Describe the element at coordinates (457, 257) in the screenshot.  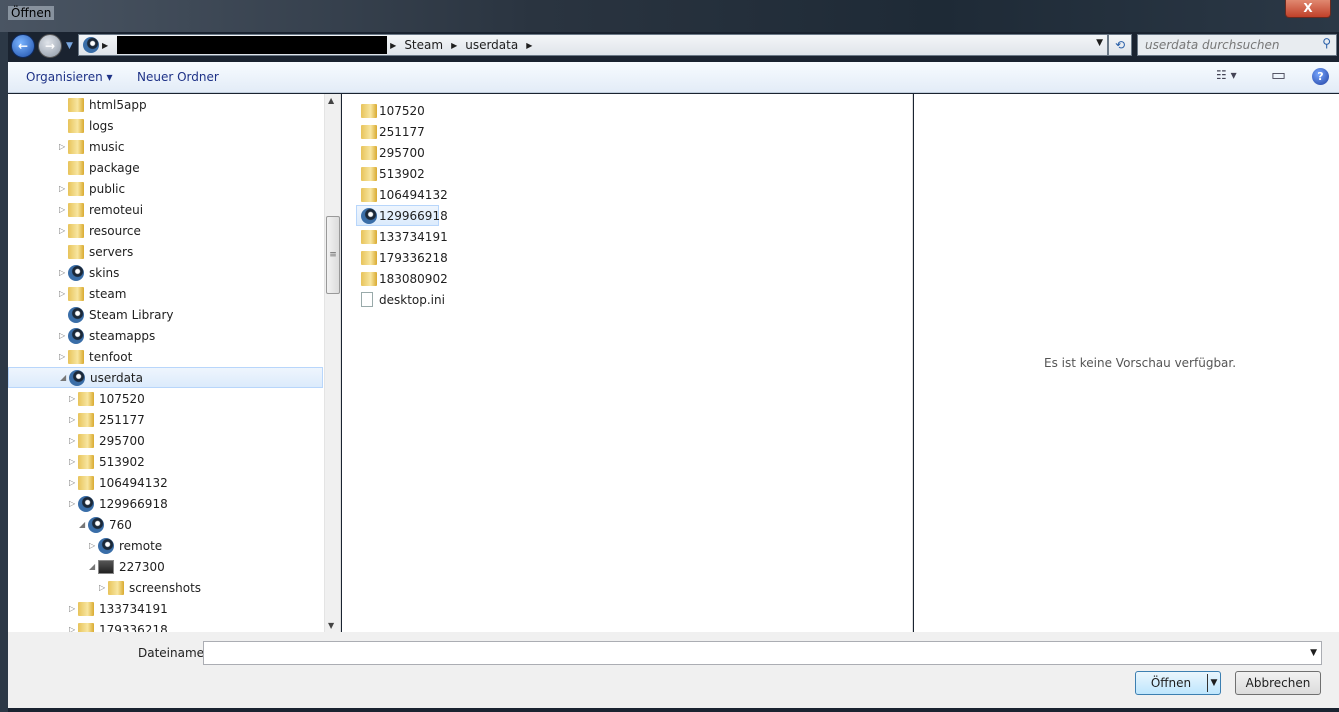
I see `file-item: 179336218` at that location.